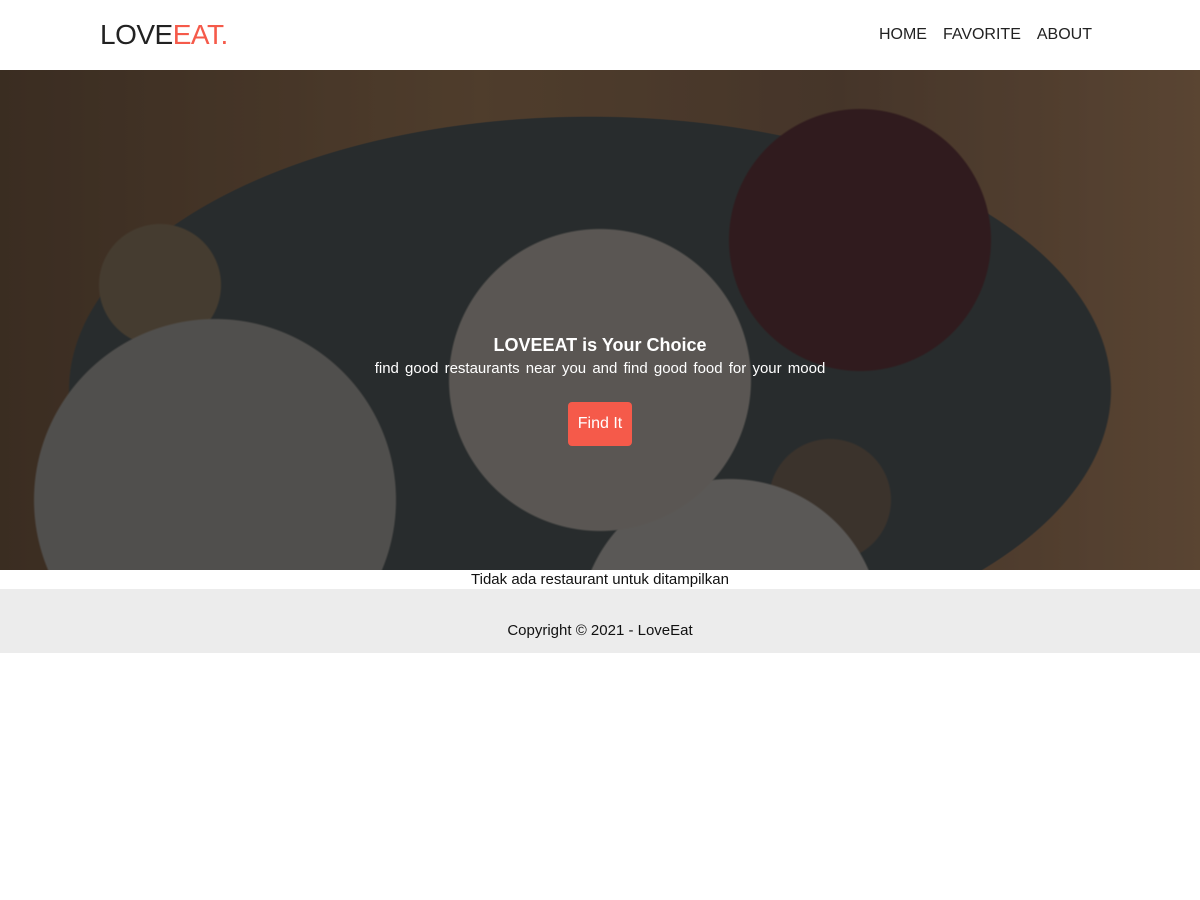 This screenshot has height=900, width=1200. I want to click on nav-about: ABOUT, so click(1064, 35).